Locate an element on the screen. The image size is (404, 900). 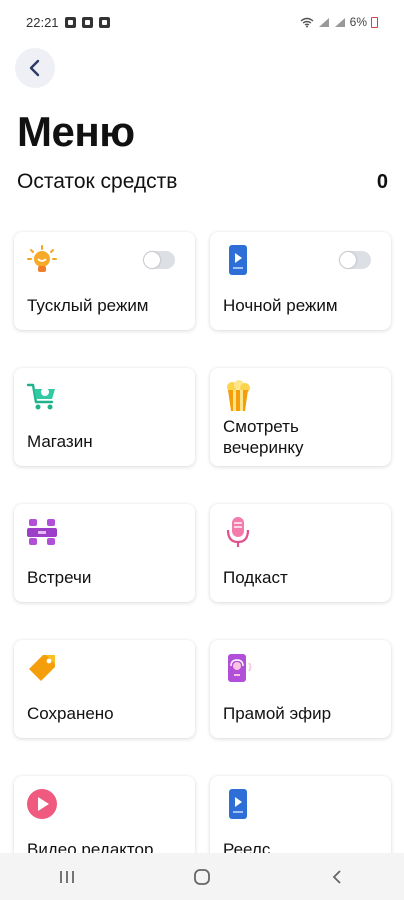
meetings-icon is located at coordinates (42, 532).